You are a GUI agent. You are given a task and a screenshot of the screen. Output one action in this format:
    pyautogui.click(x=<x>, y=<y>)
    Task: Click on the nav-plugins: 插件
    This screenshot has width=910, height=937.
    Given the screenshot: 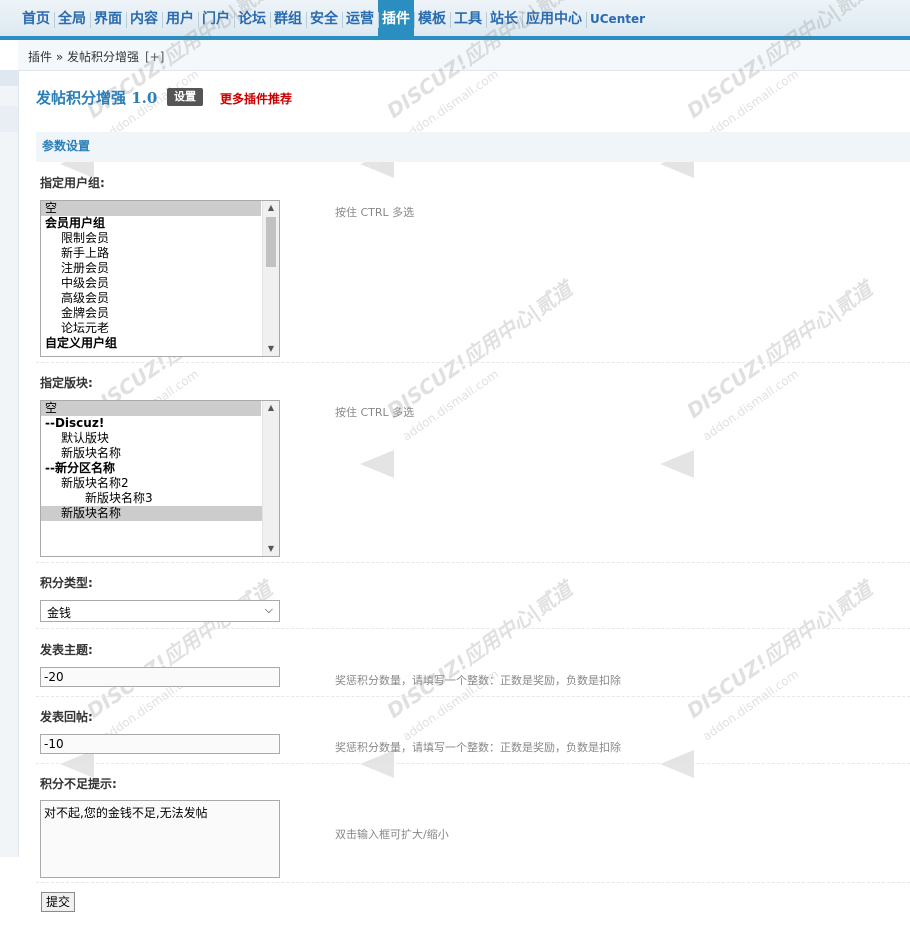 What is the action you would take?
    pyautogui.click(x=396, y=18)
    